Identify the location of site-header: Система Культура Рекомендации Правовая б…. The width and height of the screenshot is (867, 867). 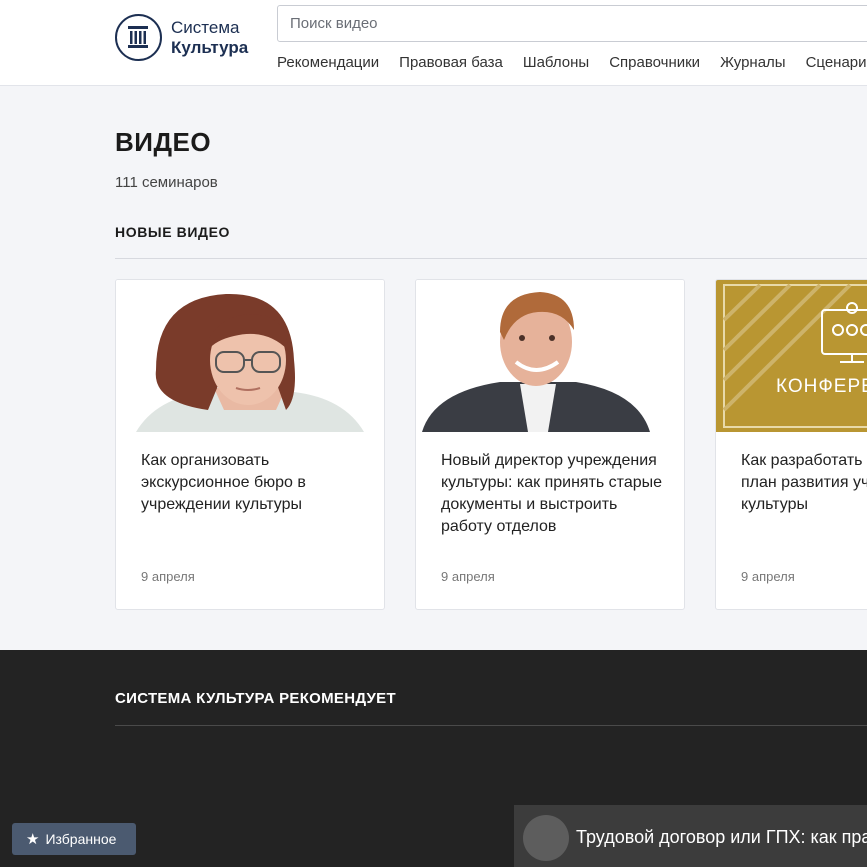
(433, 43).